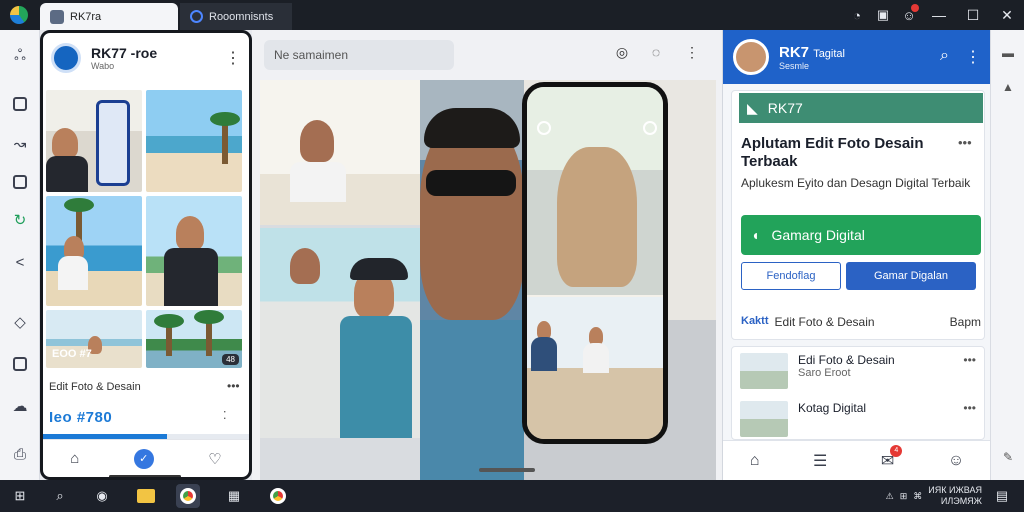 This screenshot has width=1024, height=512. What do you see at coordinates (846, 360) in the screenshot?
I see `list-item-title: Edi Foto & Desain` at bounding box center [846, 360].